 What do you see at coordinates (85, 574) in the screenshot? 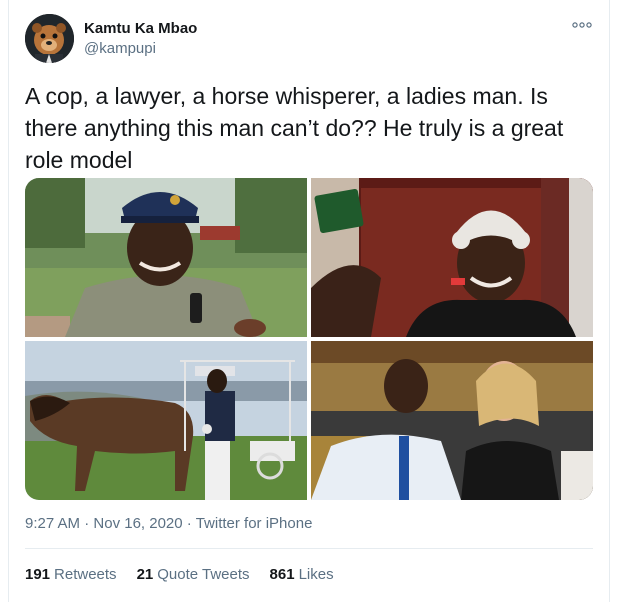
I see `retweets-label: Retweets` at bounding box center [85, 574].